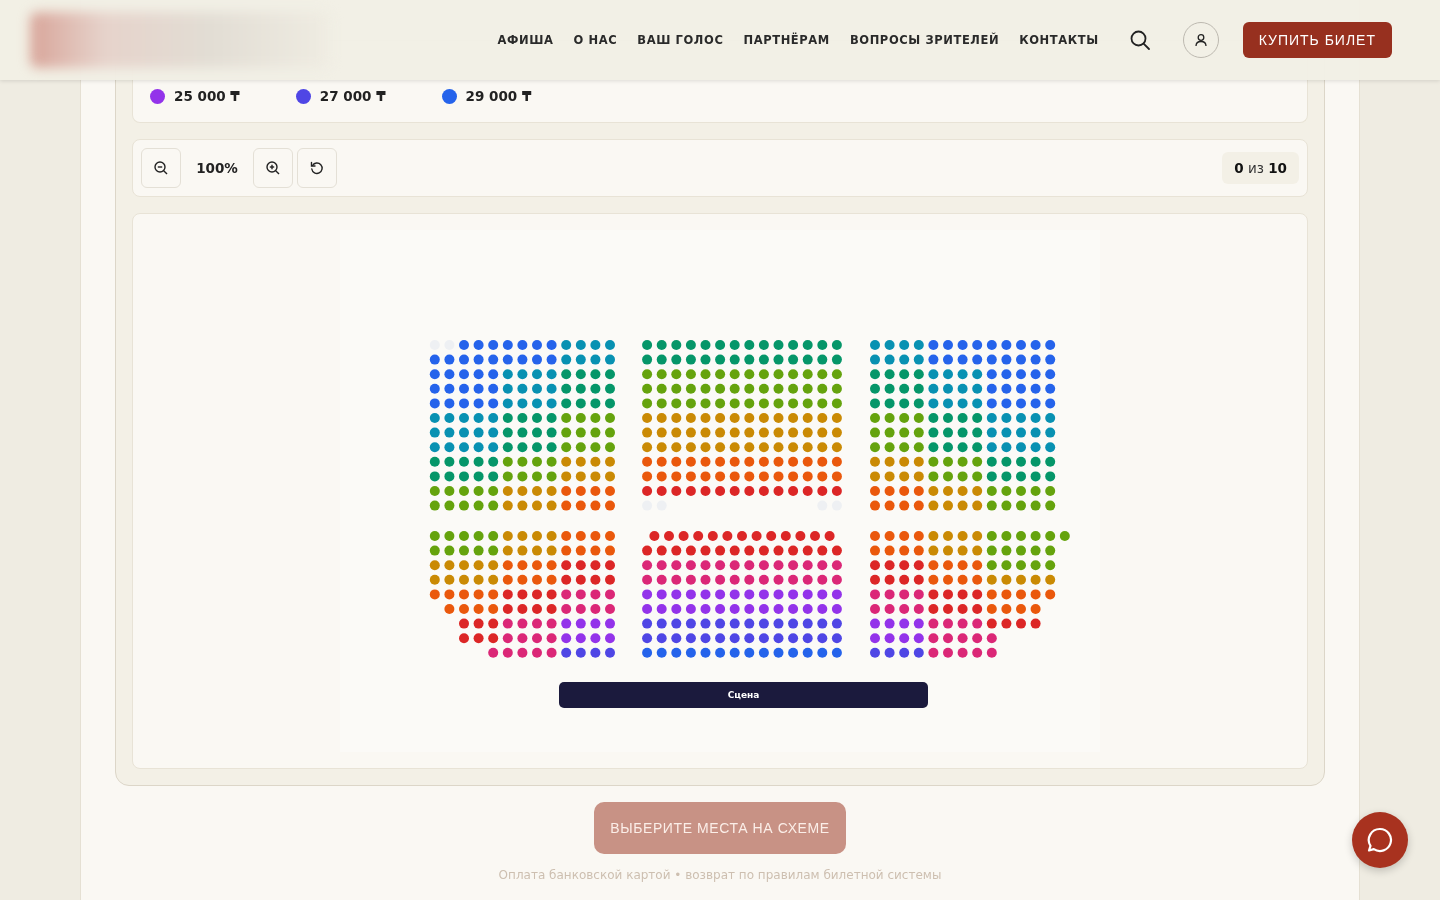  I want to click on price-label: 27 000 ₸, so click(352, 96).